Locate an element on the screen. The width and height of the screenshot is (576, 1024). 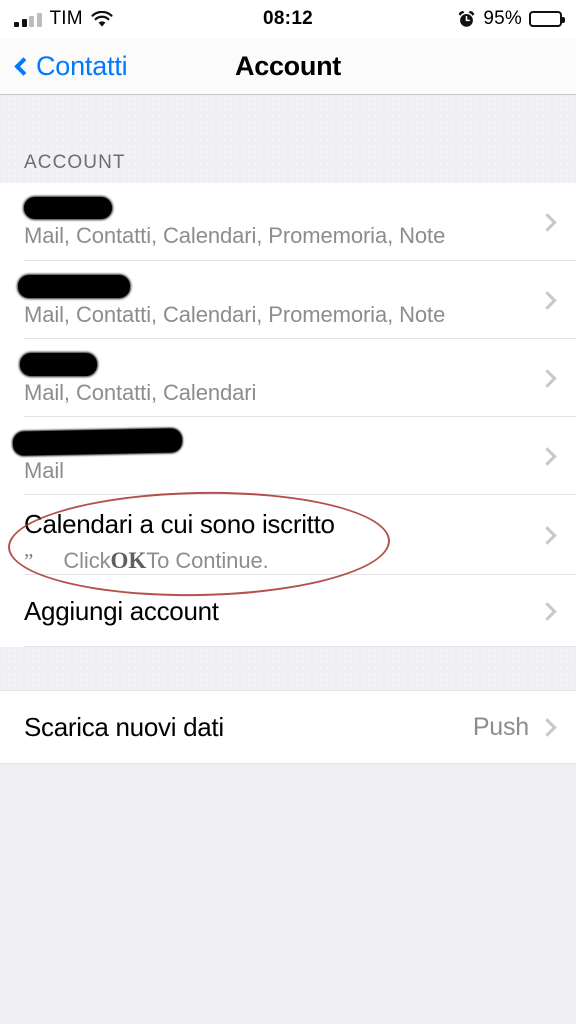
list-item-subscribed-calendars: Calendari a cui sono iscritto is located at coordinates (288, 535).